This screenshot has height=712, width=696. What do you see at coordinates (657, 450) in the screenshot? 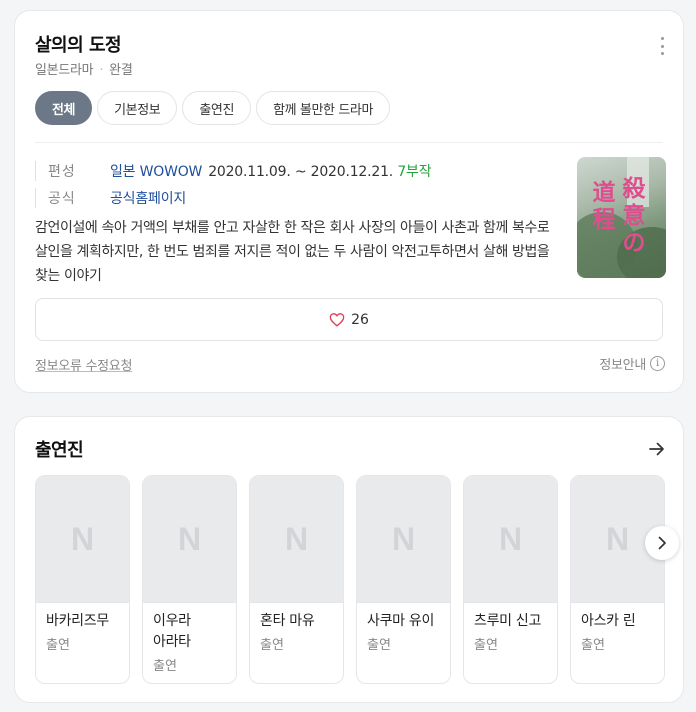
I see `arrow-right-icon` at bounding box center [657, 450].